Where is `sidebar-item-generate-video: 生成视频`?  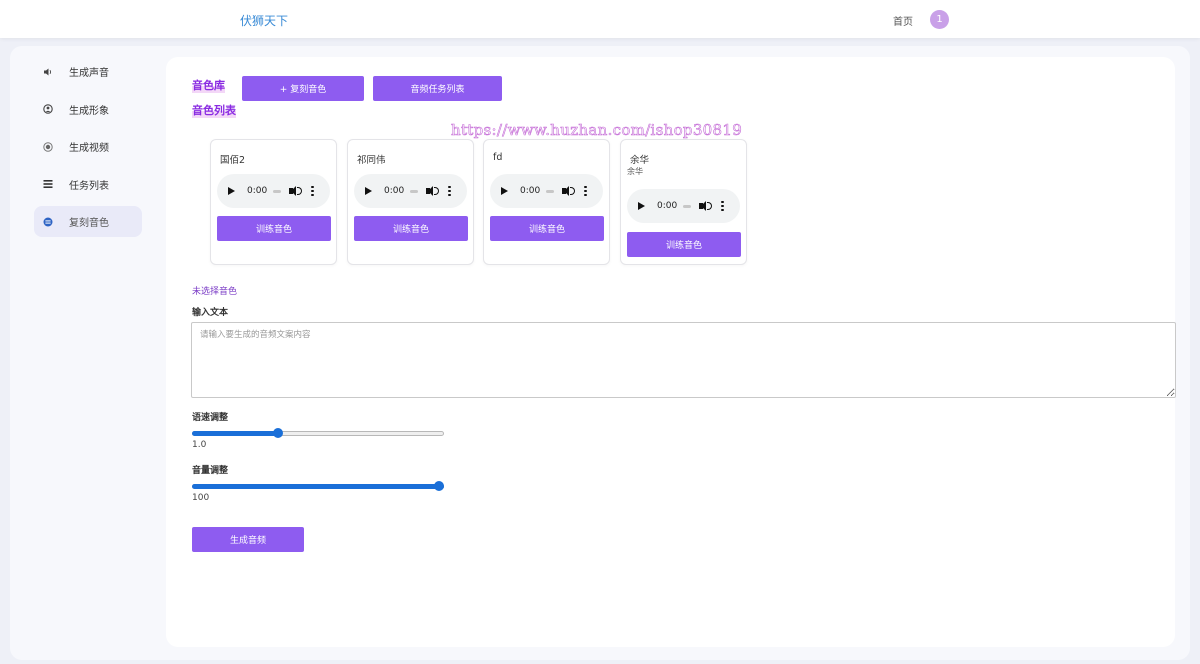
sidebar-item-generate-video: 生成视频 is located at coordinates (88, 146).